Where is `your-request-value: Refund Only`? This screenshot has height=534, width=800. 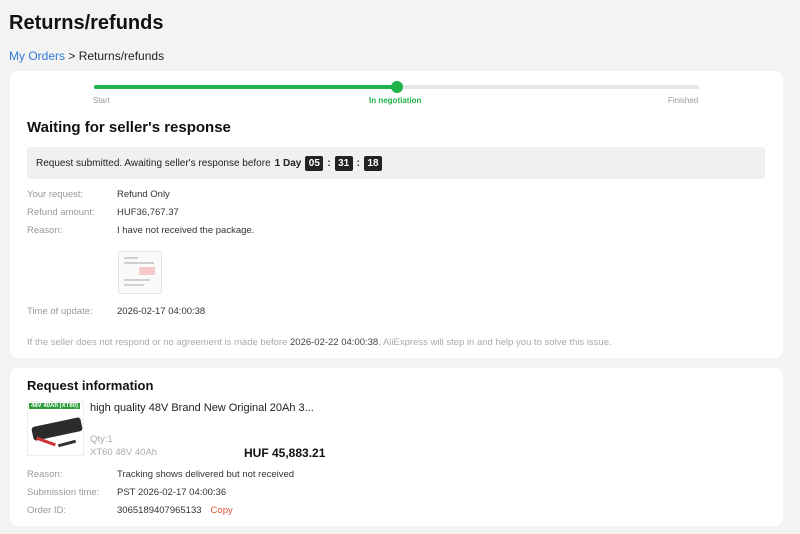 your-request-value: Refund Only is located at coordinates (143, 194).